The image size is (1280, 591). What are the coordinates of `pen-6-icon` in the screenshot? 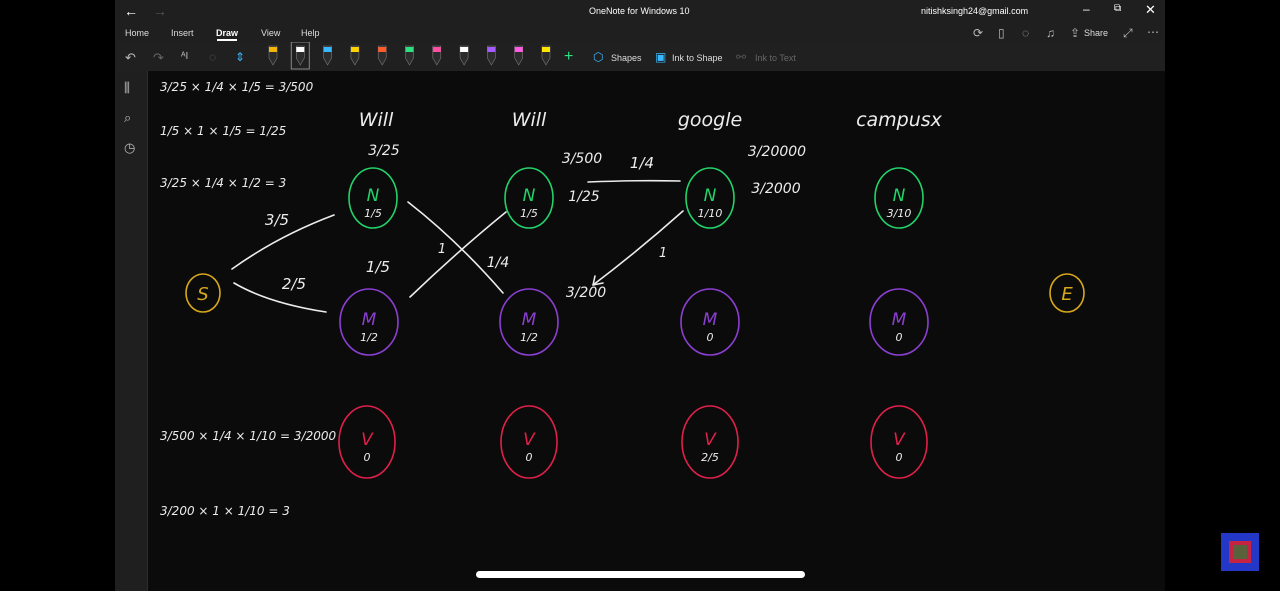 It's located at (409, 55).